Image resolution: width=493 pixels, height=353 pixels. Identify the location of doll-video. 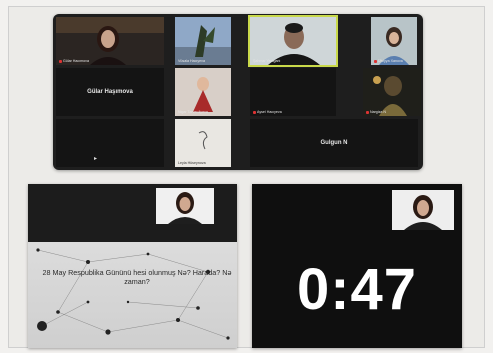
(392, 92).